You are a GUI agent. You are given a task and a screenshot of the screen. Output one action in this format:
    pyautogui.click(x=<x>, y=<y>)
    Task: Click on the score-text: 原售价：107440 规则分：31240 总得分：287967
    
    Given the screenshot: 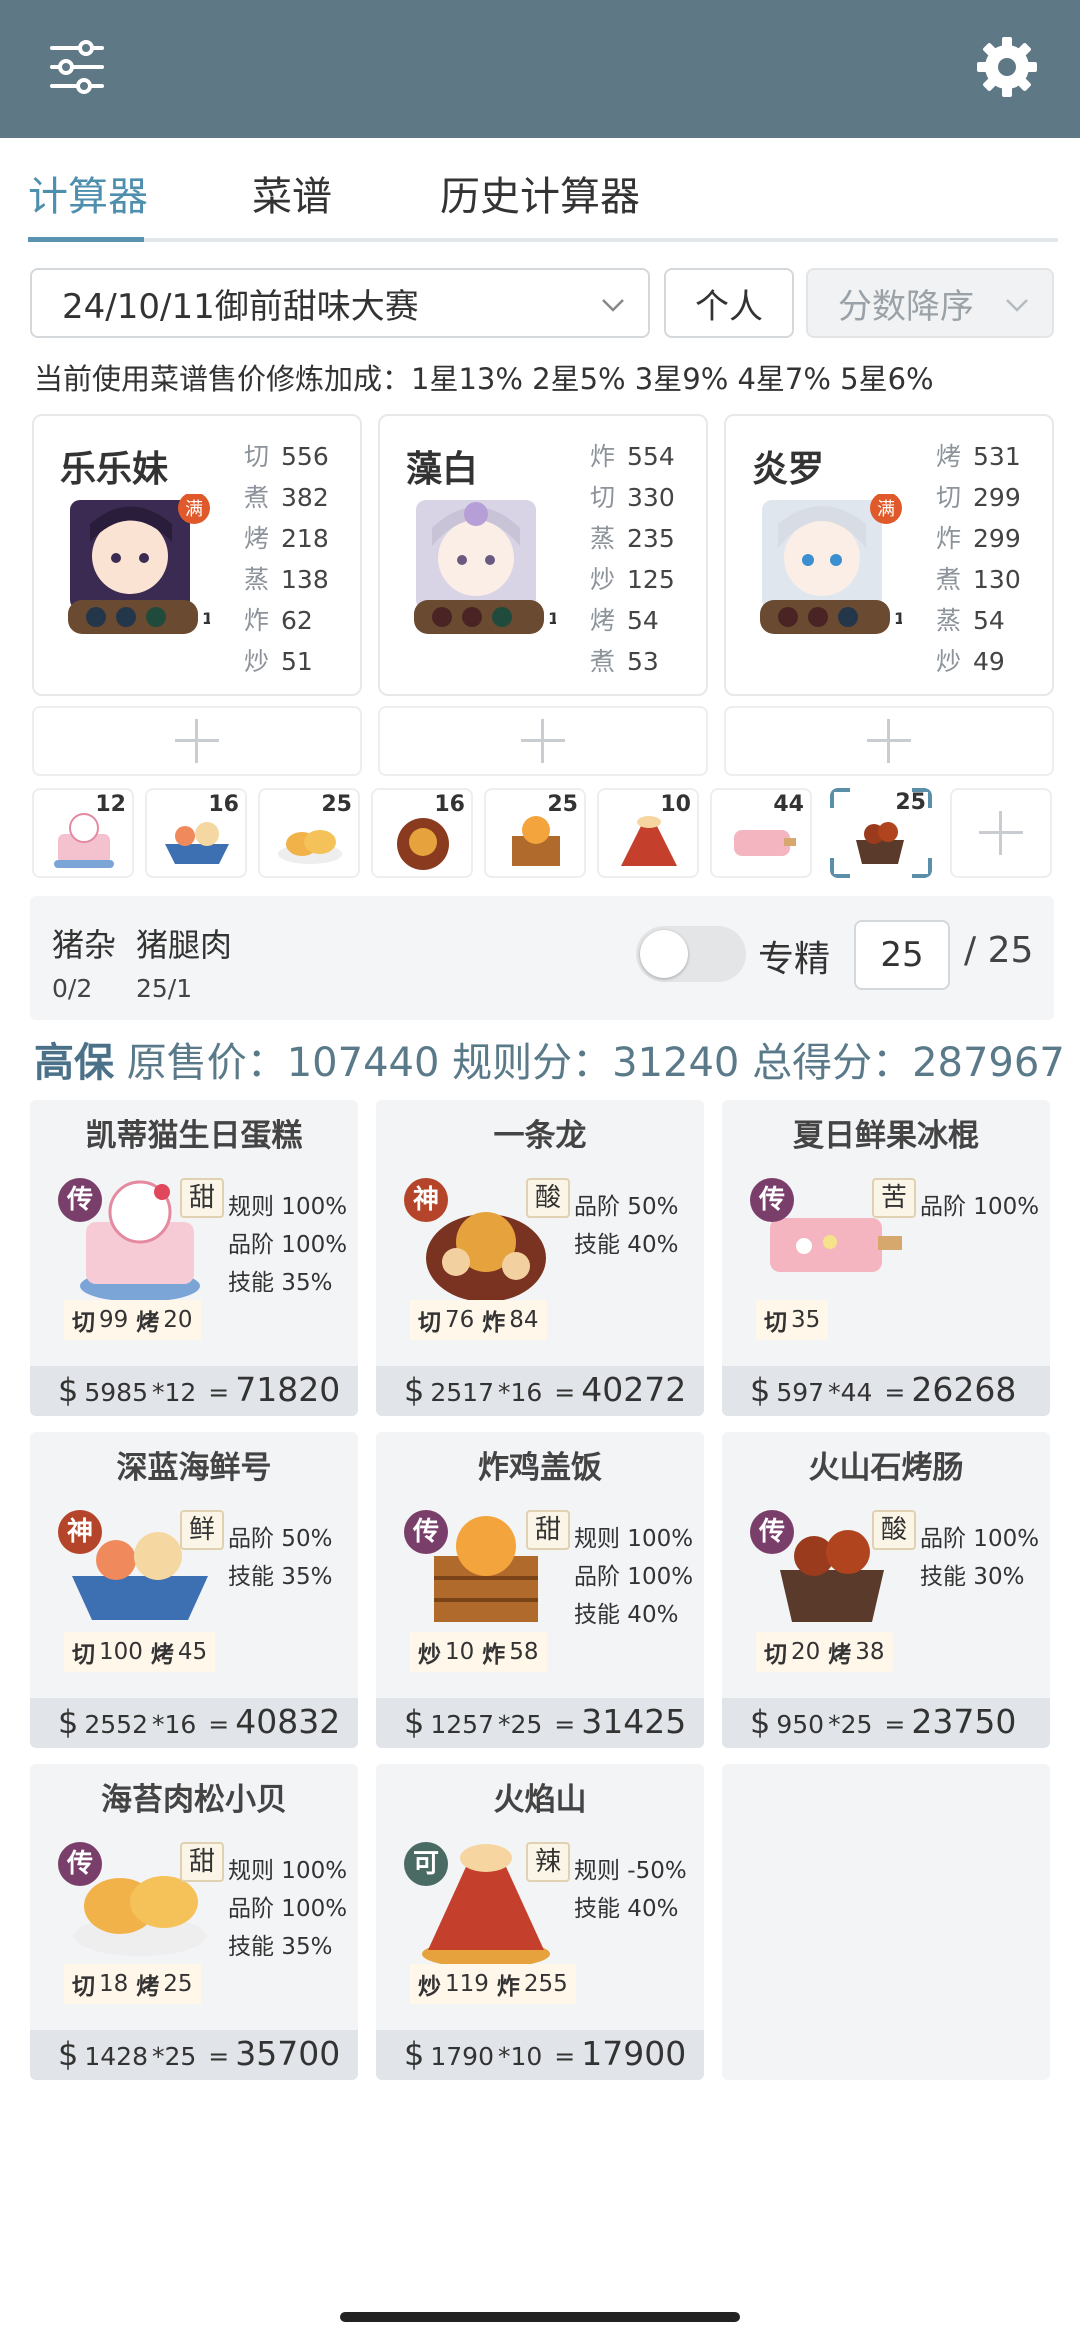 What is the action you would take?
    pyautogui.click(x=595, y=1063)
    